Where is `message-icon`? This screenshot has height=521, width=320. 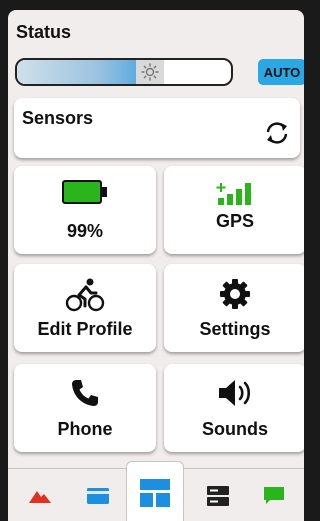 message-icon is located at coordinates (274, 495).